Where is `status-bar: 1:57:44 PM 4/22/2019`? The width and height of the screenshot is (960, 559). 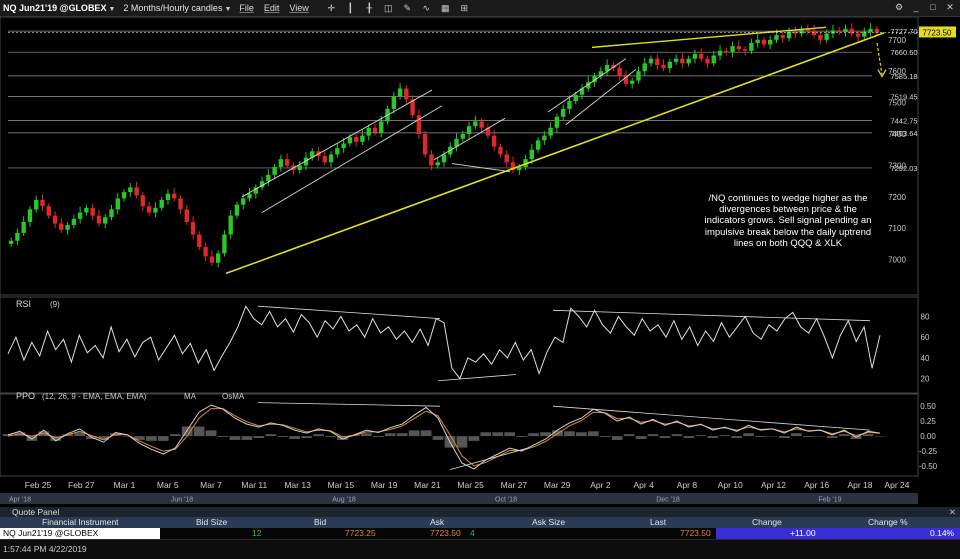 status-bar: 1:57:44 PM 4/22/2019 is located at coordinates (480, 549).